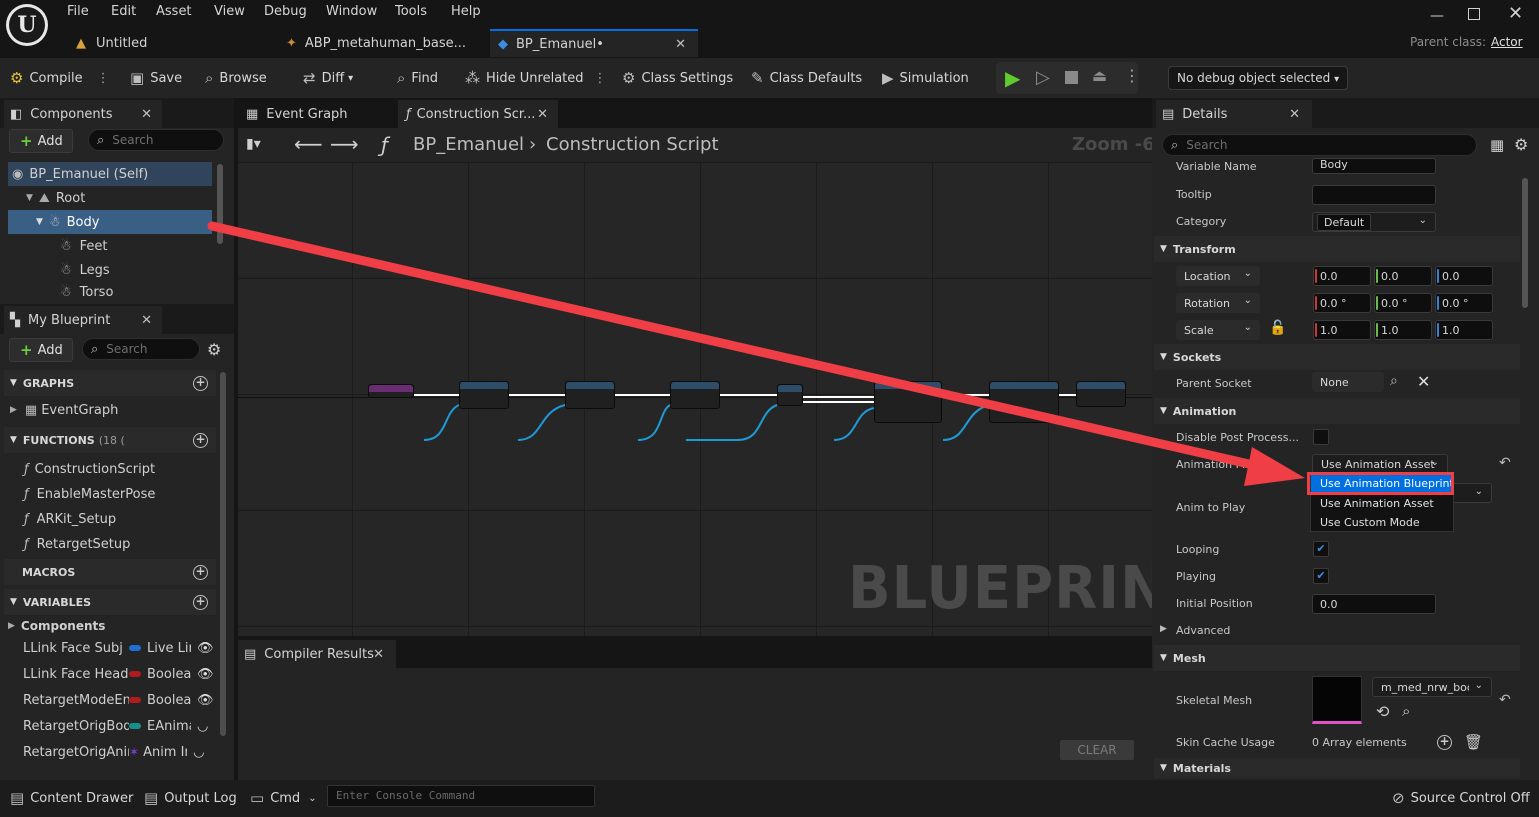 The height and width of the screenshot is (817, 1539). What do you see at coordinates (1403, 330) in the screenshot?
I see `scale-y-field: 1.0` at bounding box center [1403, 330].